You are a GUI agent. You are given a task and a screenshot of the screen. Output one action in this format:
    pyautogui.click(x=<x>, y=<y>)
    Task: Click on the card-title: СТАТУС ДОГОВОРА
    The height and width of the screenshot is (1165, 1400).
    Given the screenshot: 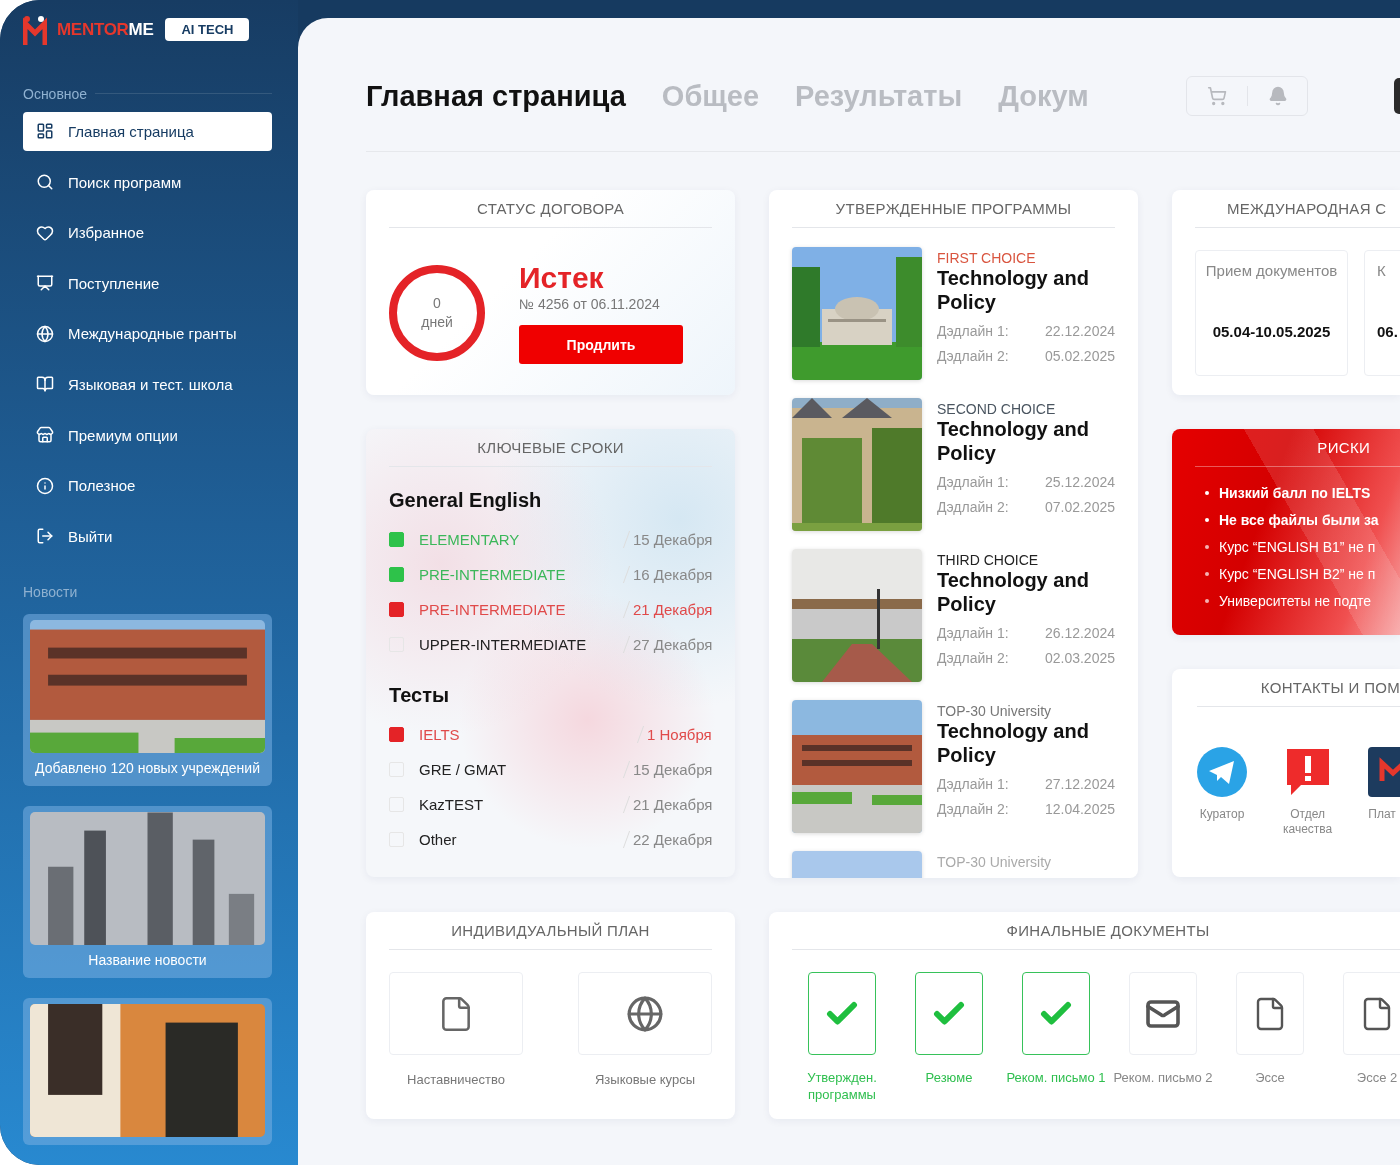 What is the action you would take?
    pyautogui.click(x=550, y=209)
    